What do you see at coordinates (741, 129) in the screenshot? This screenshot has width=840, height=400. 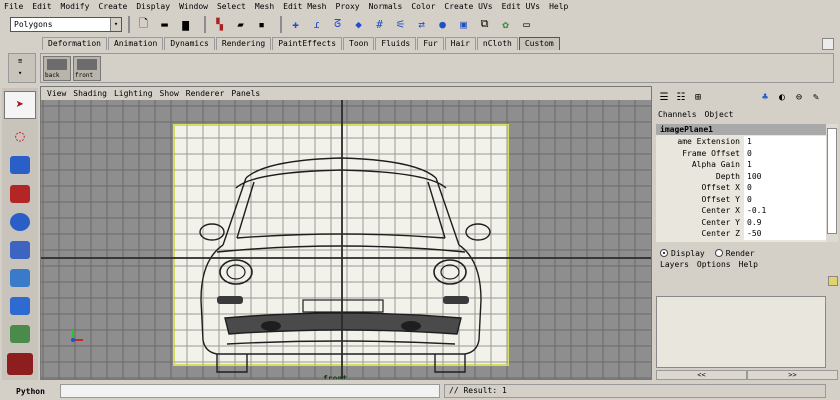 I see `object-name: imagePlane1` at bounding box center [741, 129].